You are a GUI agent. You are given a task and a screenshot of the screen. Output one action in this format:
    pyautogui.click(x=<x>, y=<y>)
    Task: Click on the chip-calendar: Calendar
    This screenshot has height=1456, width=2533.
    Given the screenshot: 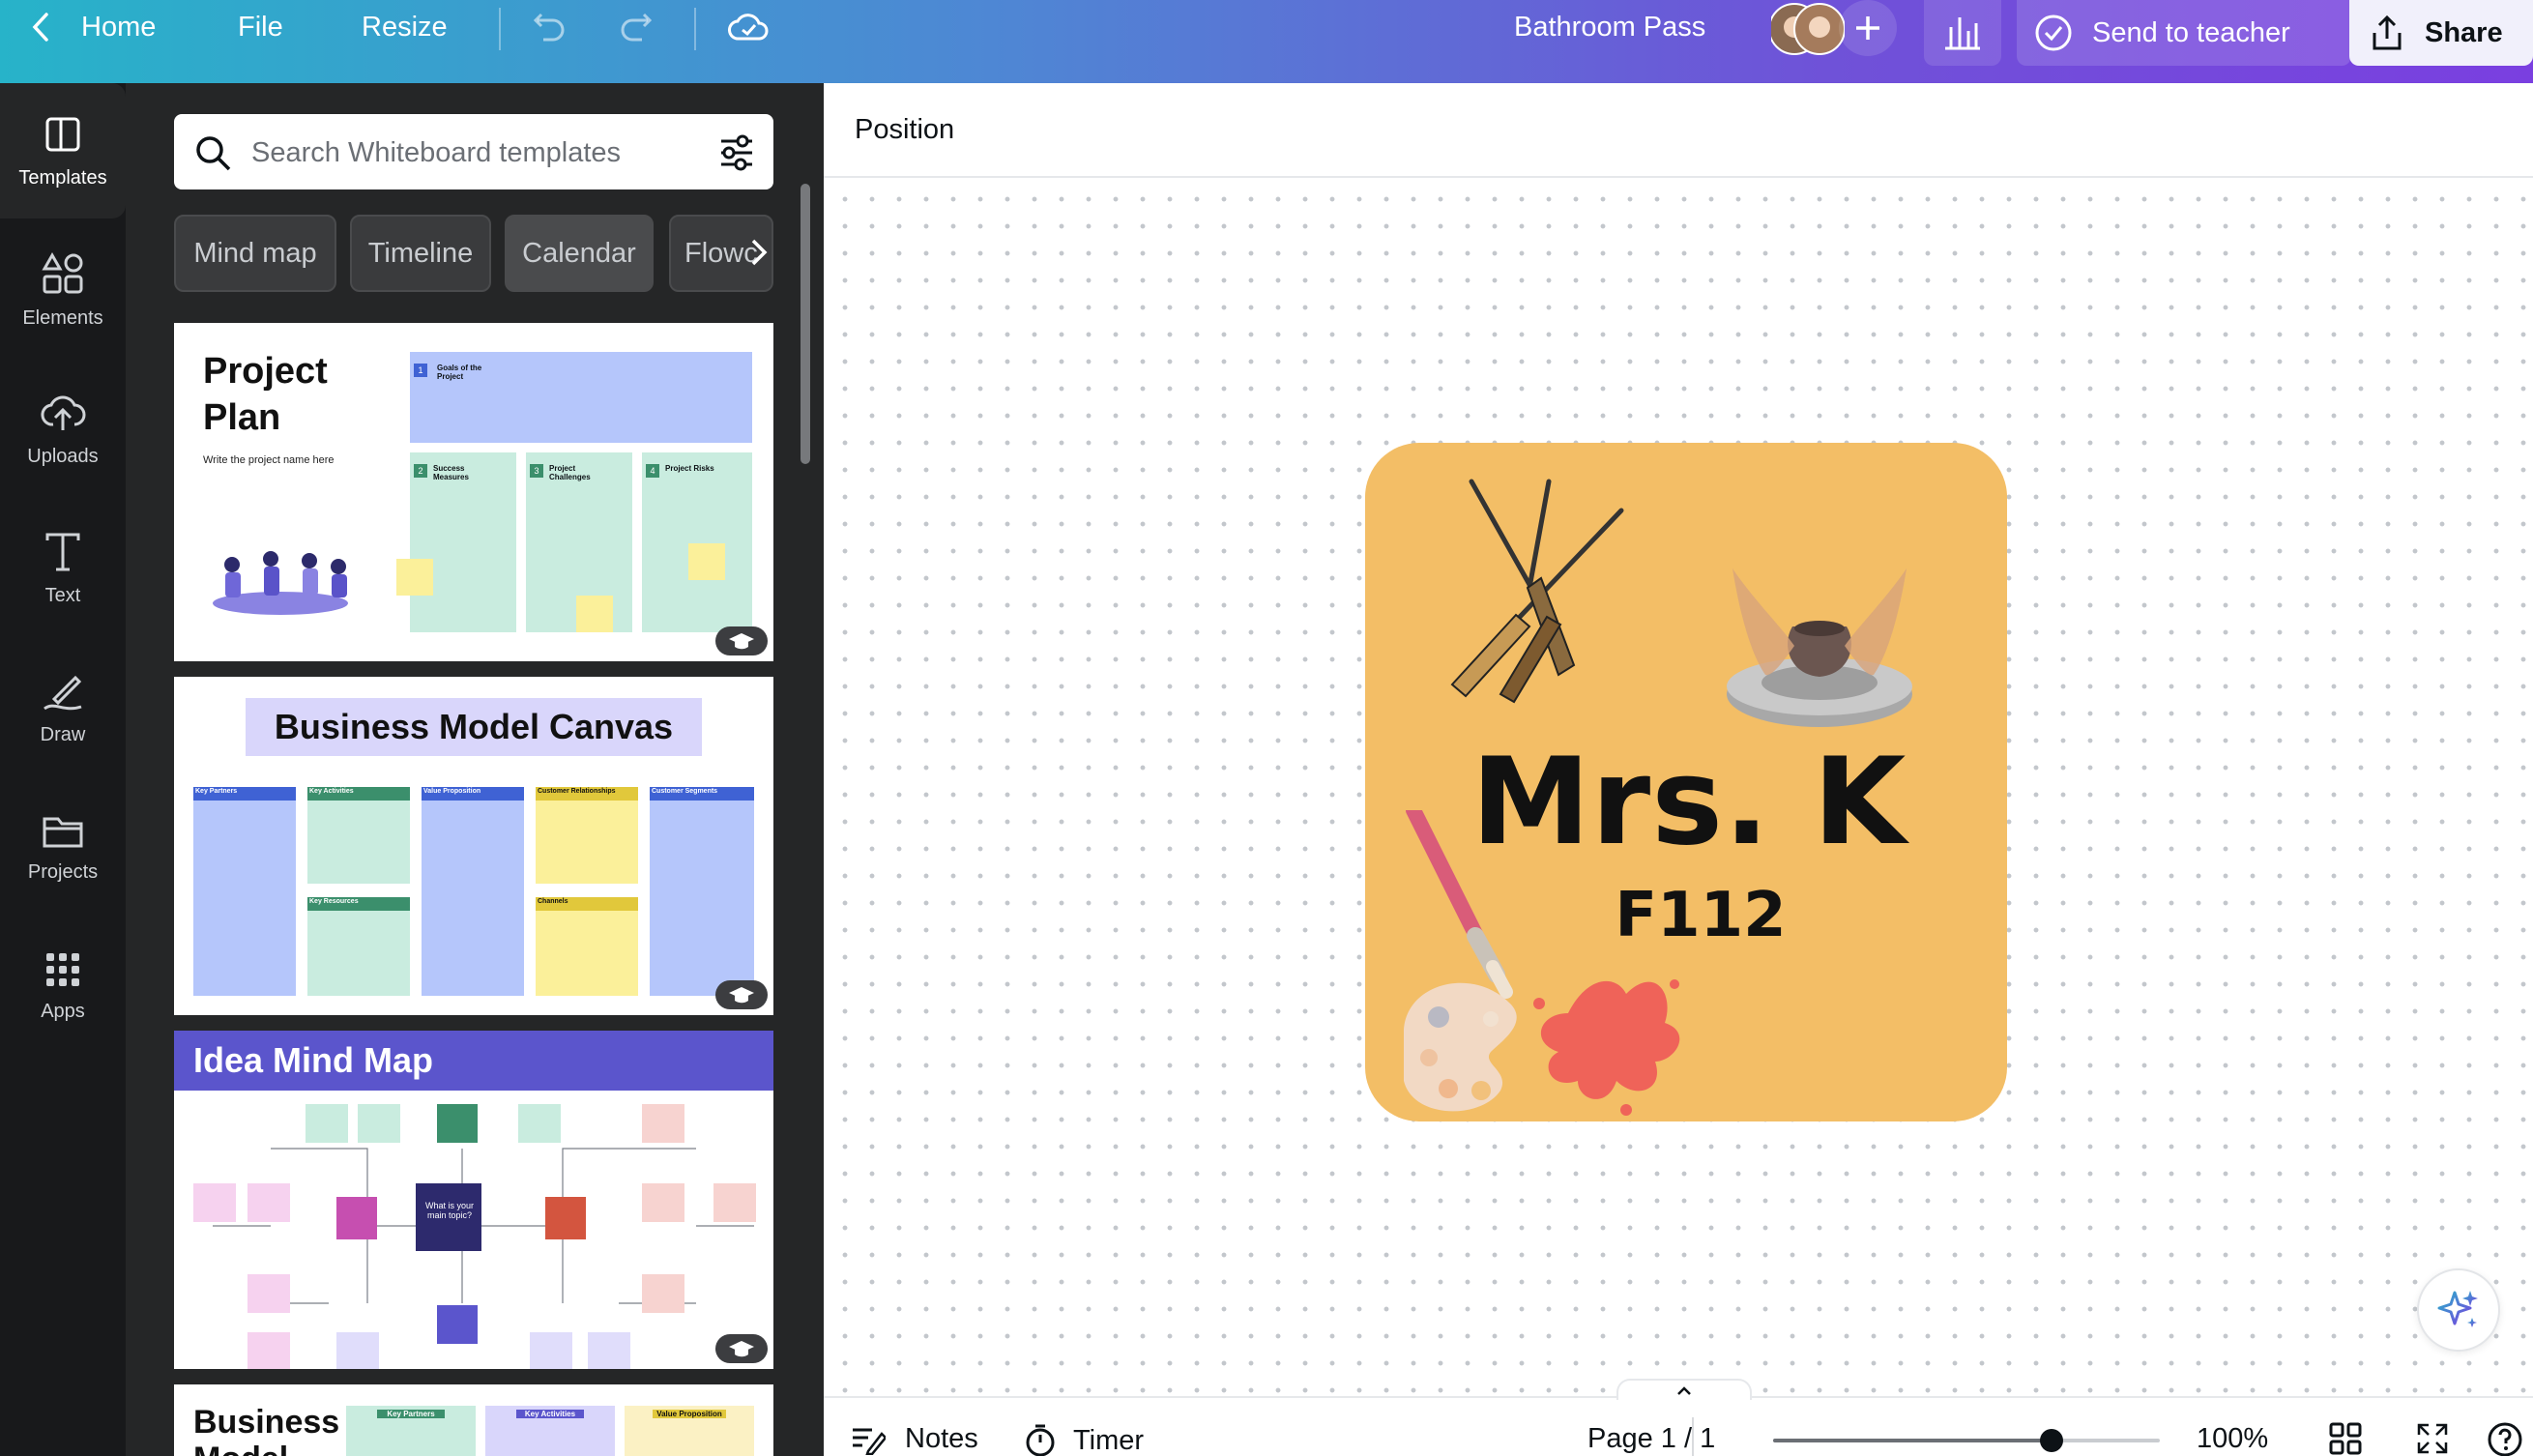 What is the action you would take?
    pyautogui.click(x=579, y=254)
    